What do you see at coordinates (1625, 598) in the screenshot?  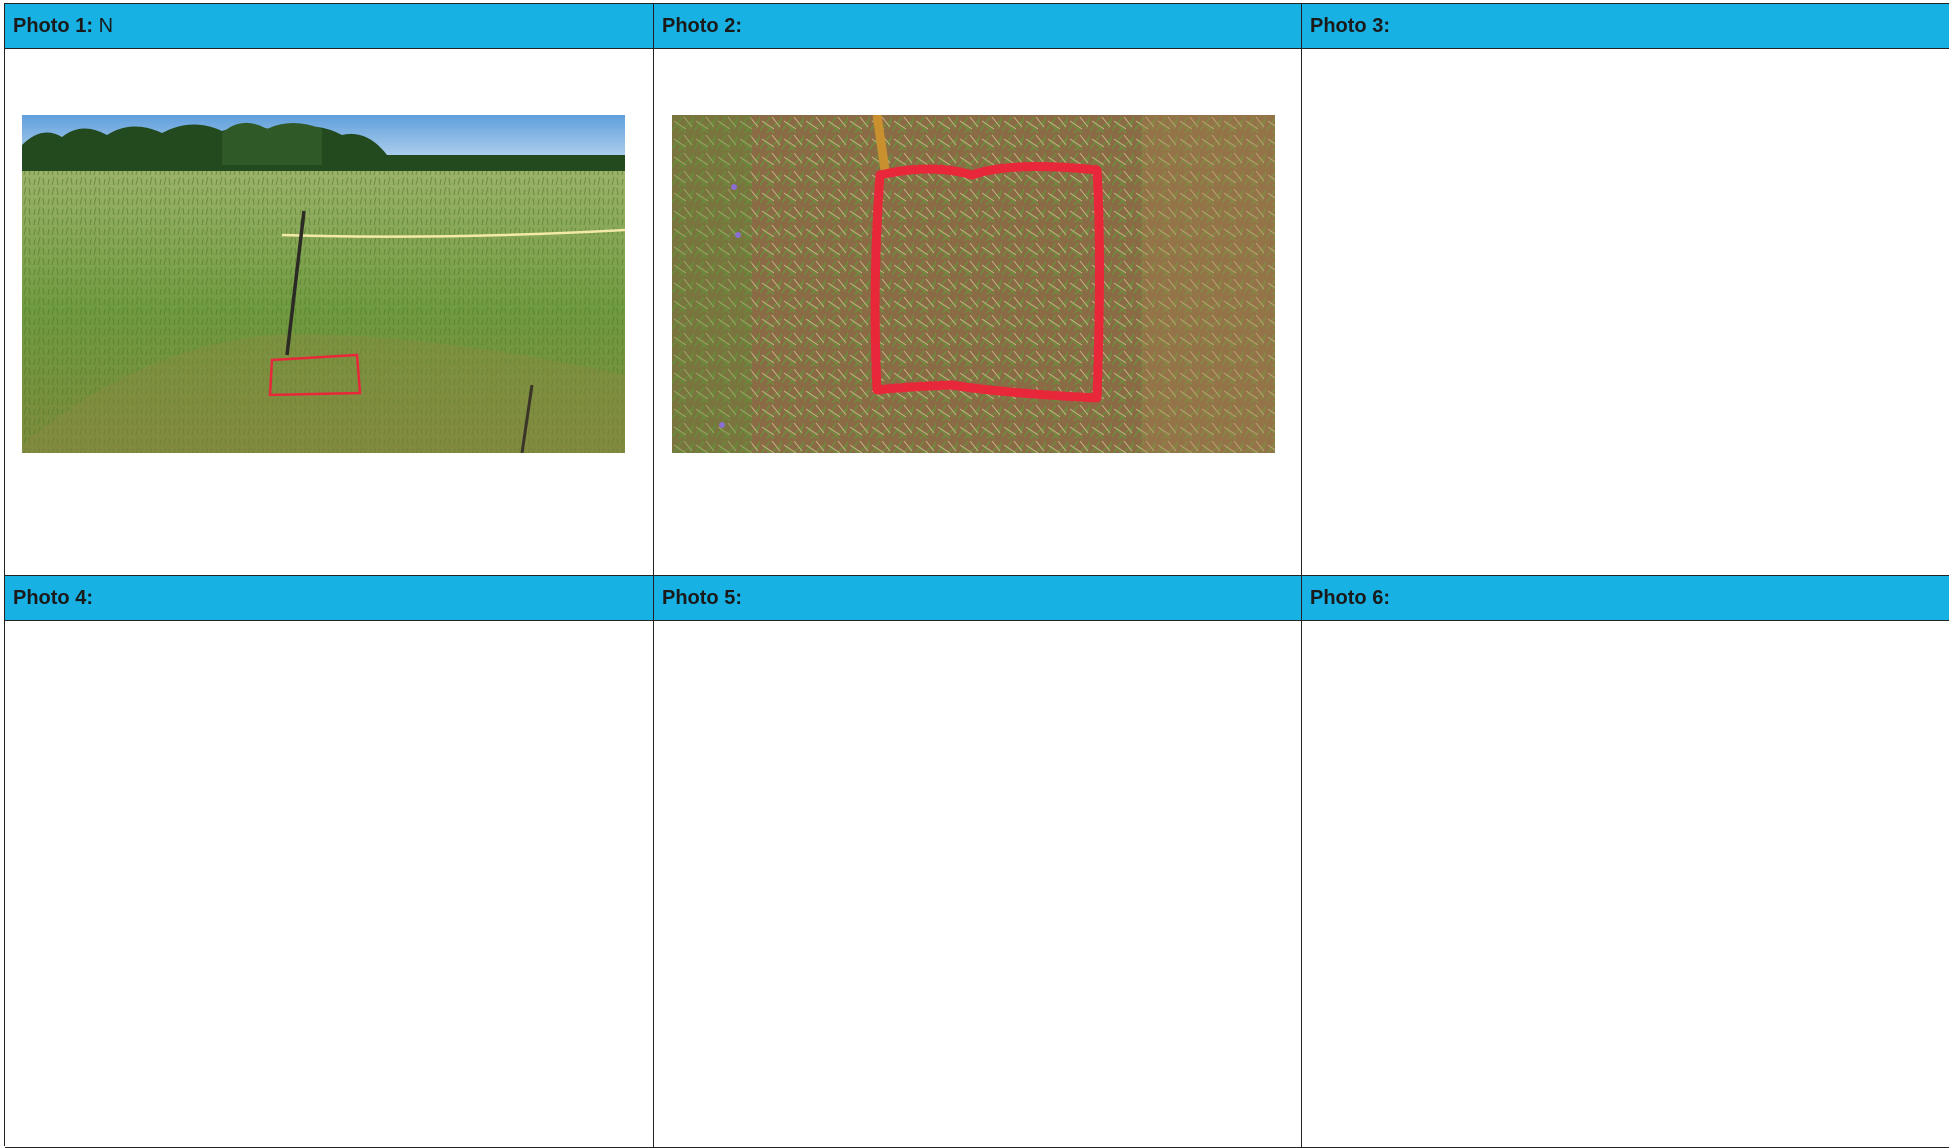 I see `photo-header-6: Photo 6:` at bounding box center [1625, 598].